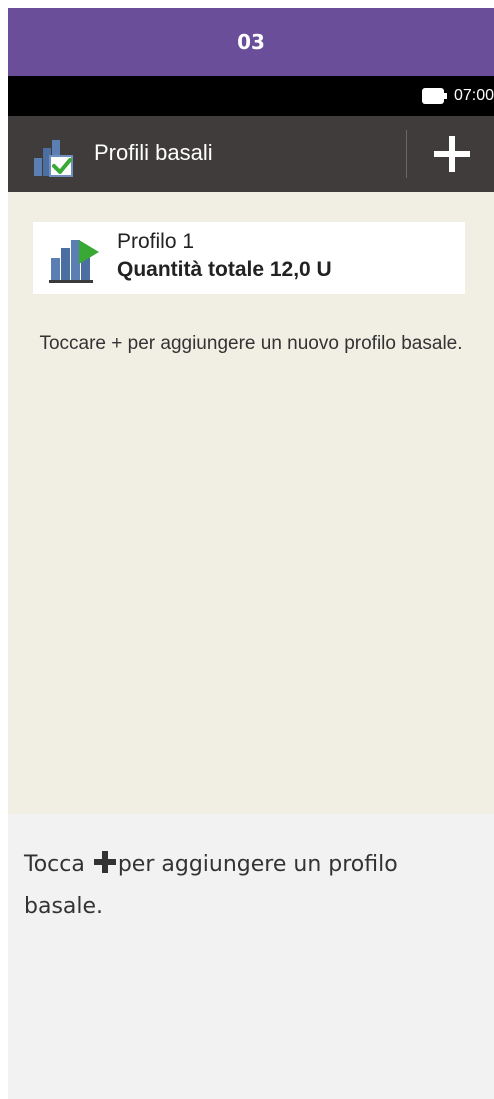 Image resolution: width=494 pixels, height=1099 pixels. Describe the element at coordinates (74, 261) in the screenshot. I see `basal-profile-active-icon` at that location.